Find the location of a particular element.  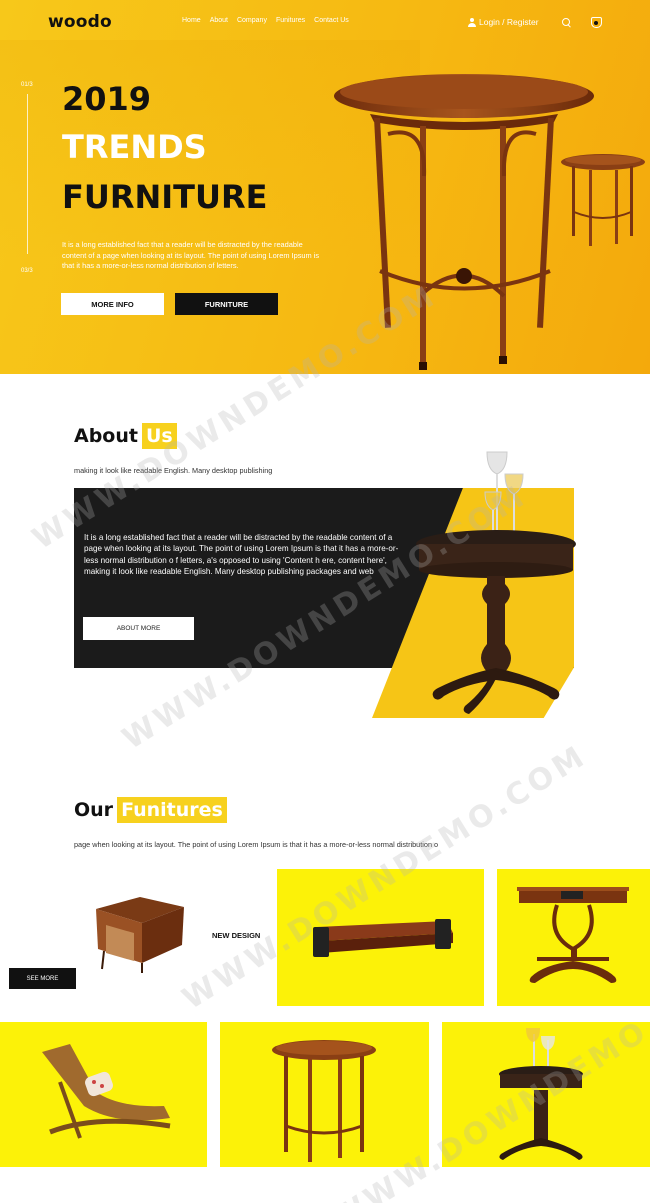

search-icon is located at coordinates (566, 22).